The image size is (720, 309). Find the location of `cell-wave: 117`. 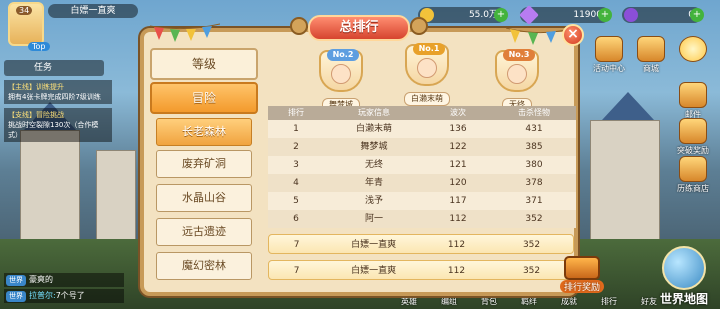

cell-wave: 117 is located at coordinates (458, 201).